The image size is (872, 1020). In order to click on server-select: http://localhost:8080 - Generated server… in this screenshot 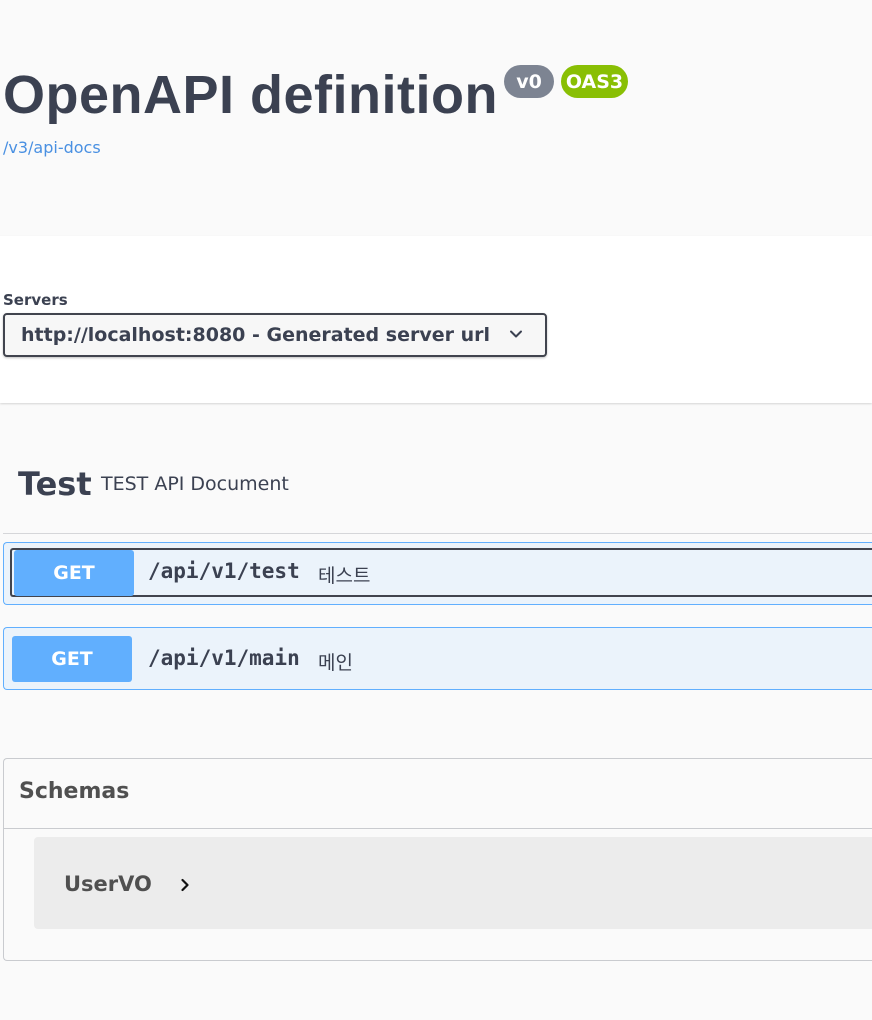, I will do `click(275, 335)`.